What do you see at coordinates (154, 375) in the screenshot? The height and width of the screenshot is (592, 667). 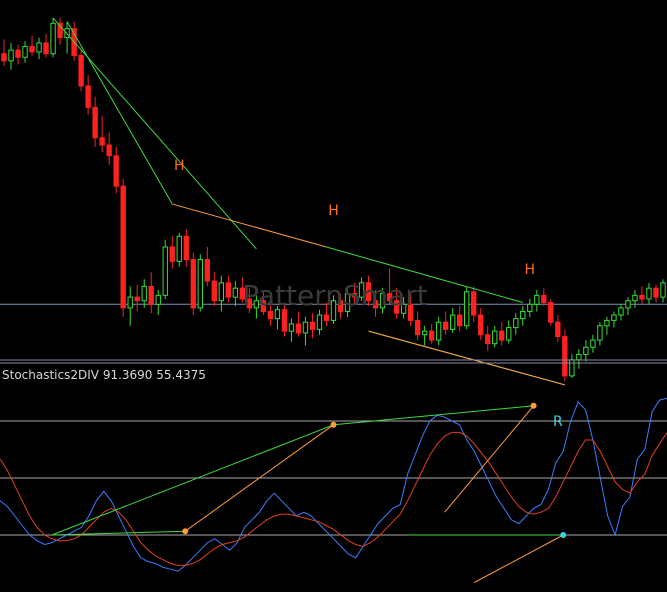 I see `indicator-values: 91.3690 55.4375` at bounding box center [154, 375].